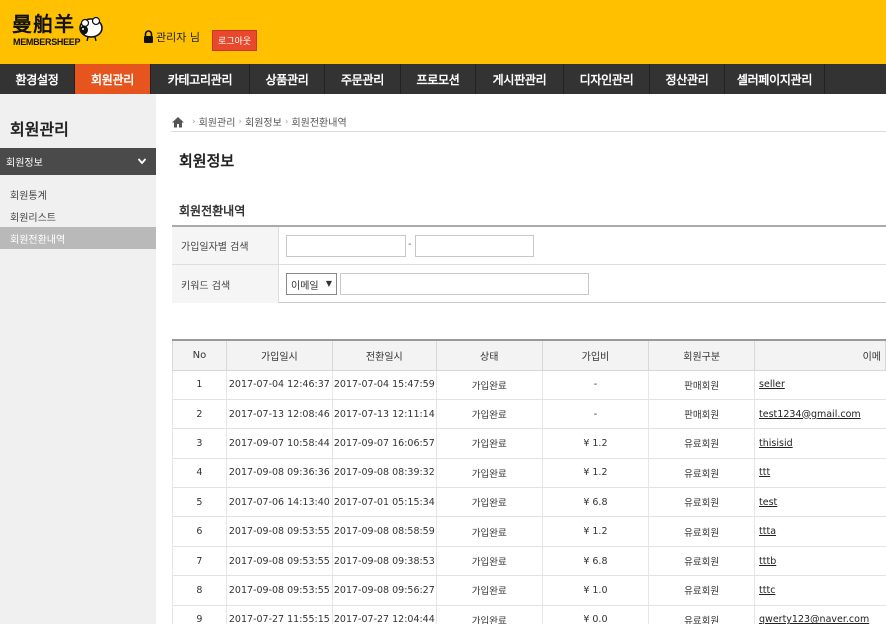 Image resolution: width=886 pixels, height=624 pixels. What do you see at coordinates (199, 355) in the screenshot?
I see `column-header: No` at bounding box center [199, 355].